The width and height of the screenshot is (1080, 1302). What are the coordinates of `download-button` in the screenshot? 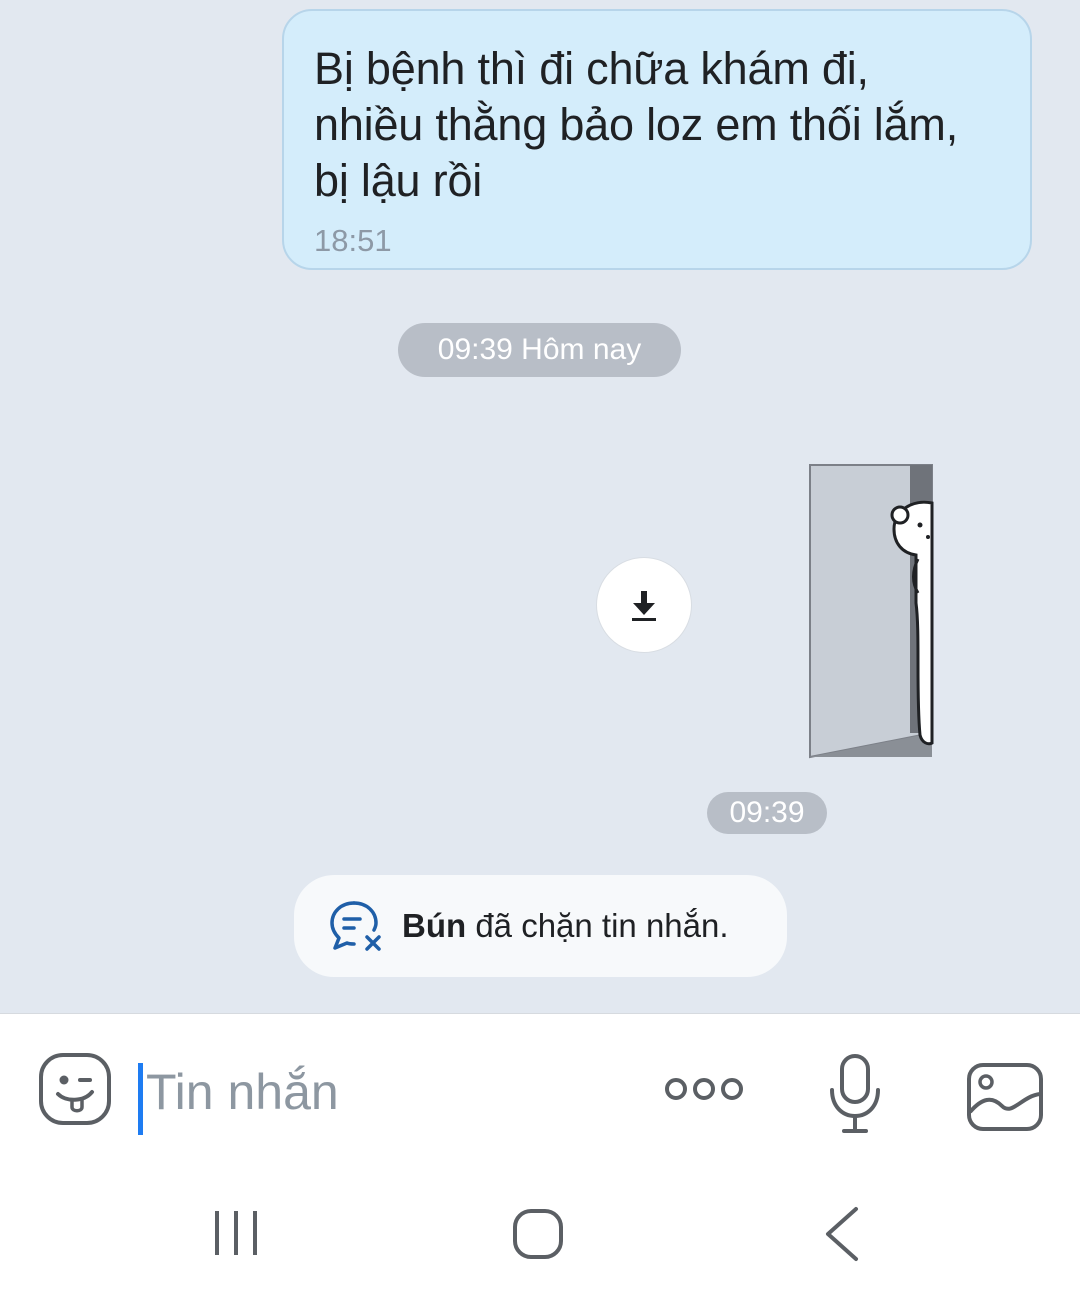 It's located at (644, 605).